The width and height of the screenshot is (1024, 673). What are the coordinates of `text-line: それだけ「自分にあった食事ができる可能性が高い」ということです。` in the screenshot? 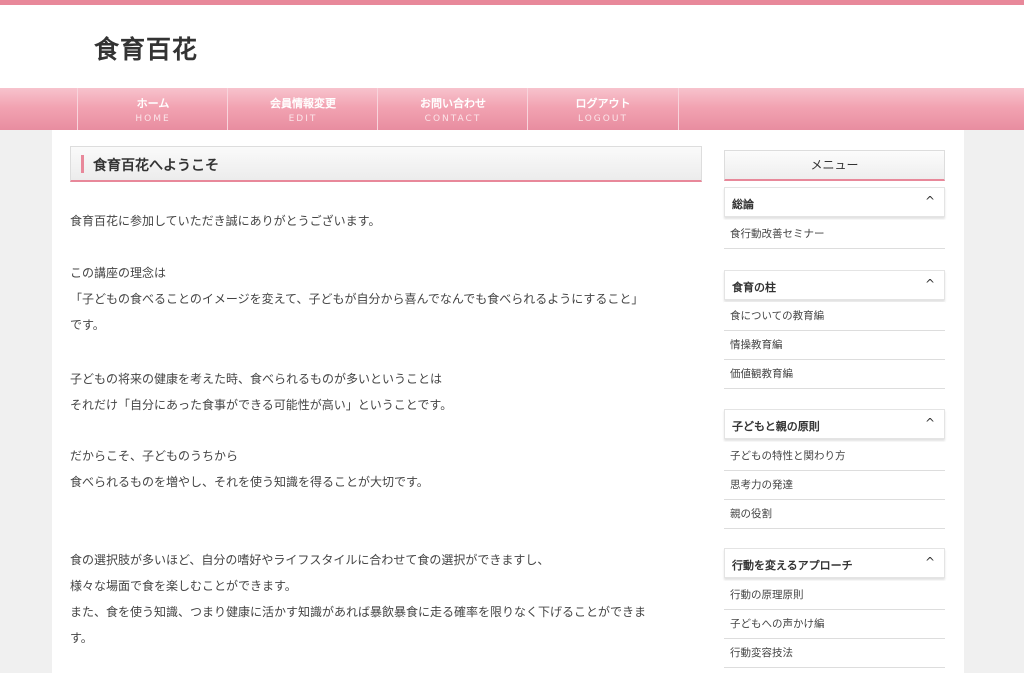 It's located at (261, 405).